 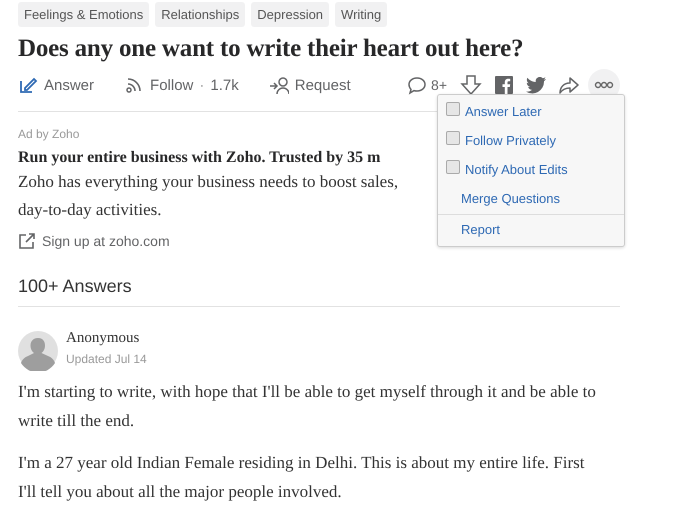 What do you see at coordinates (181, 85) in the screenshot?
I see `follow-button: Follow · 1.7k` at bounding box center [181, 85].